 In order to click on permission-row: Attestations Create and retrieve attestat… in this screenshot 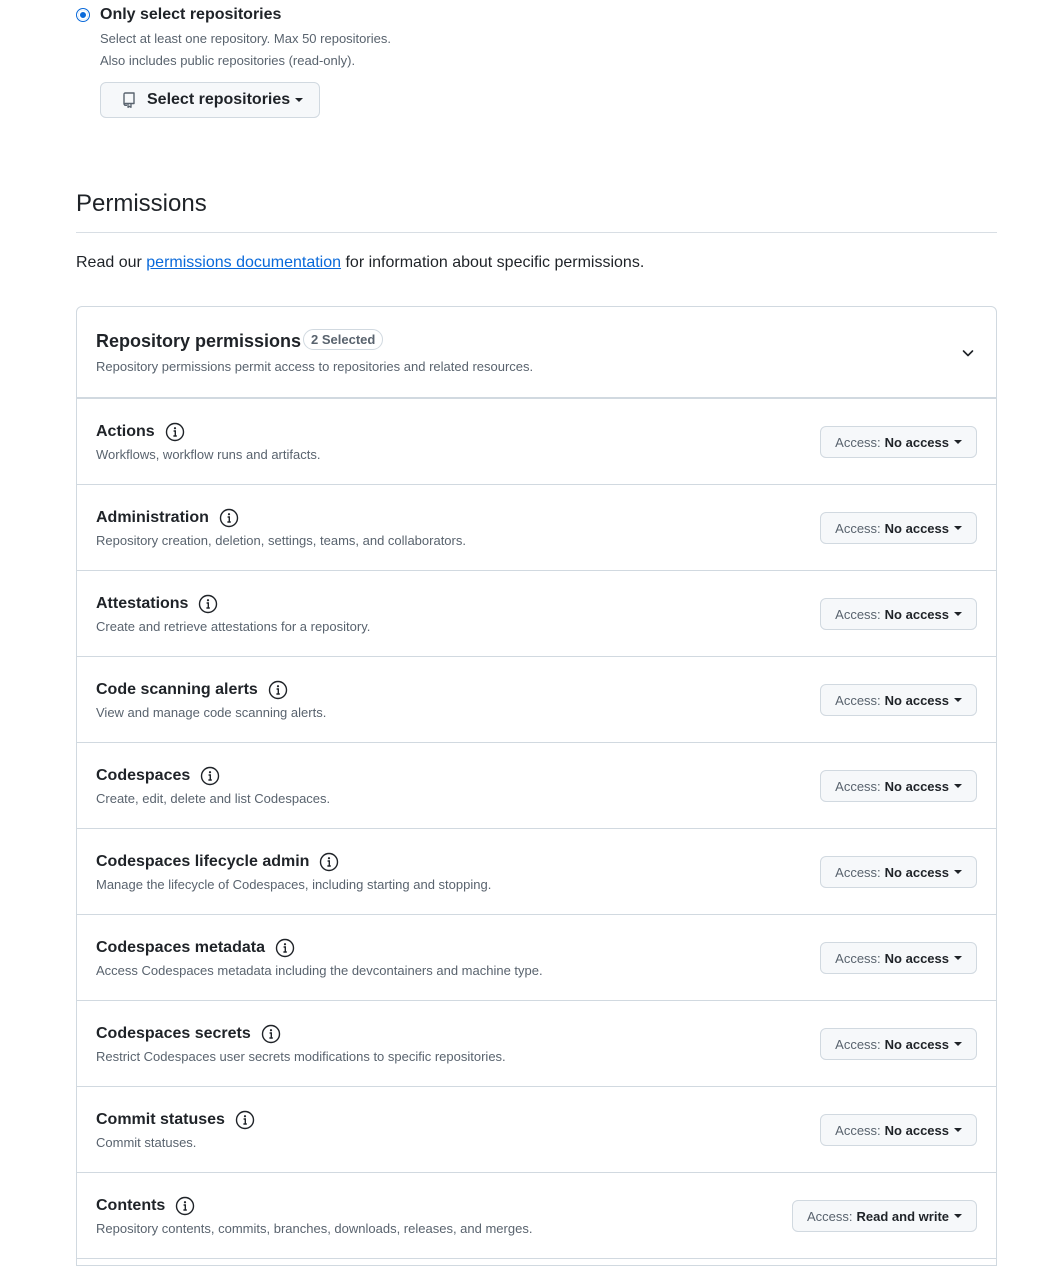, I will do `click(536, 614)`.